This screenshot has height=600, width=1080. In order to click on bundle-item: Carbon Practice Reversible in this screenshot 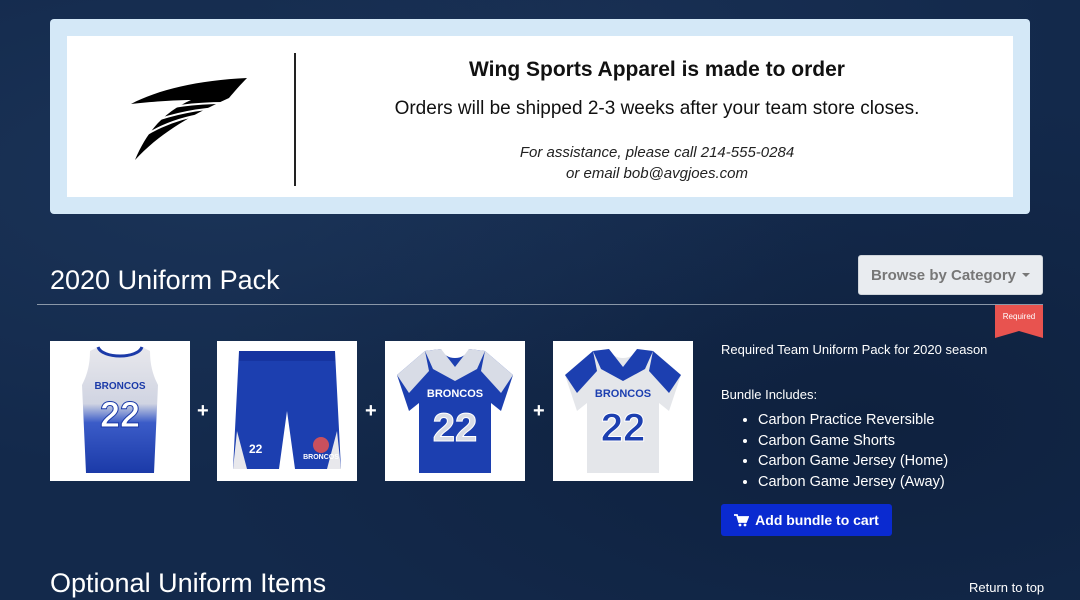, I will do `click(853, 420)`.